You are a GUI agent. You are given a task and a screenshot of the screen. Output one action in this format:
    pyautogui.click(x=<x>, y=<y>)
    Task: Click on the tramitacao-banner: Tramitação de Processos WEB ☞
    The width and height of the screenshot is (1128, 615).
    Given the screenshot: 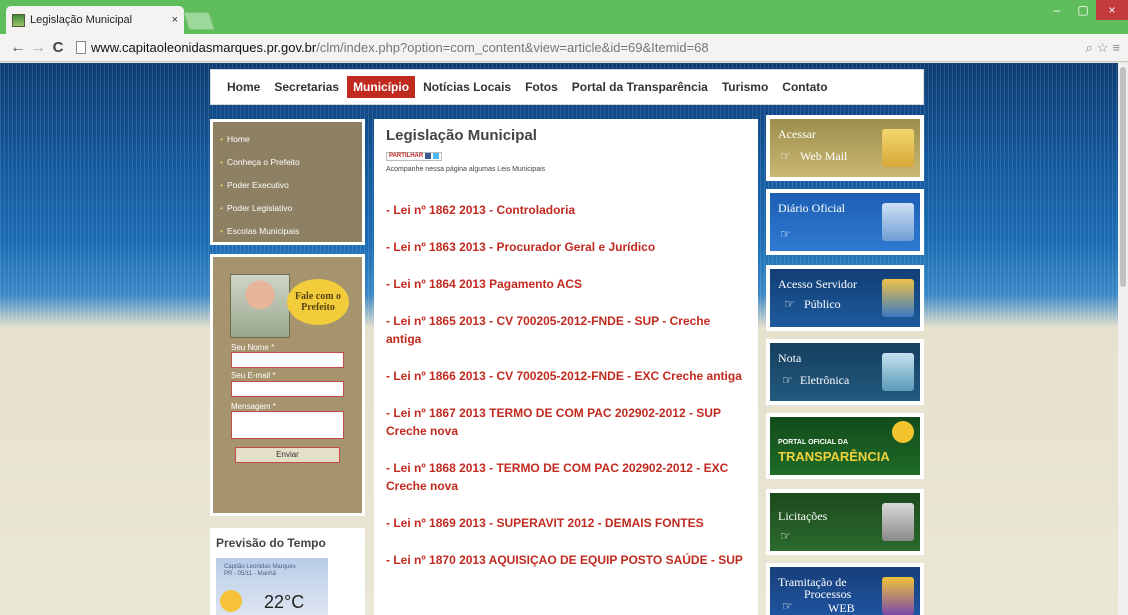 What is the action you would take?
    pyautogui.click(x=845, y=589)
    